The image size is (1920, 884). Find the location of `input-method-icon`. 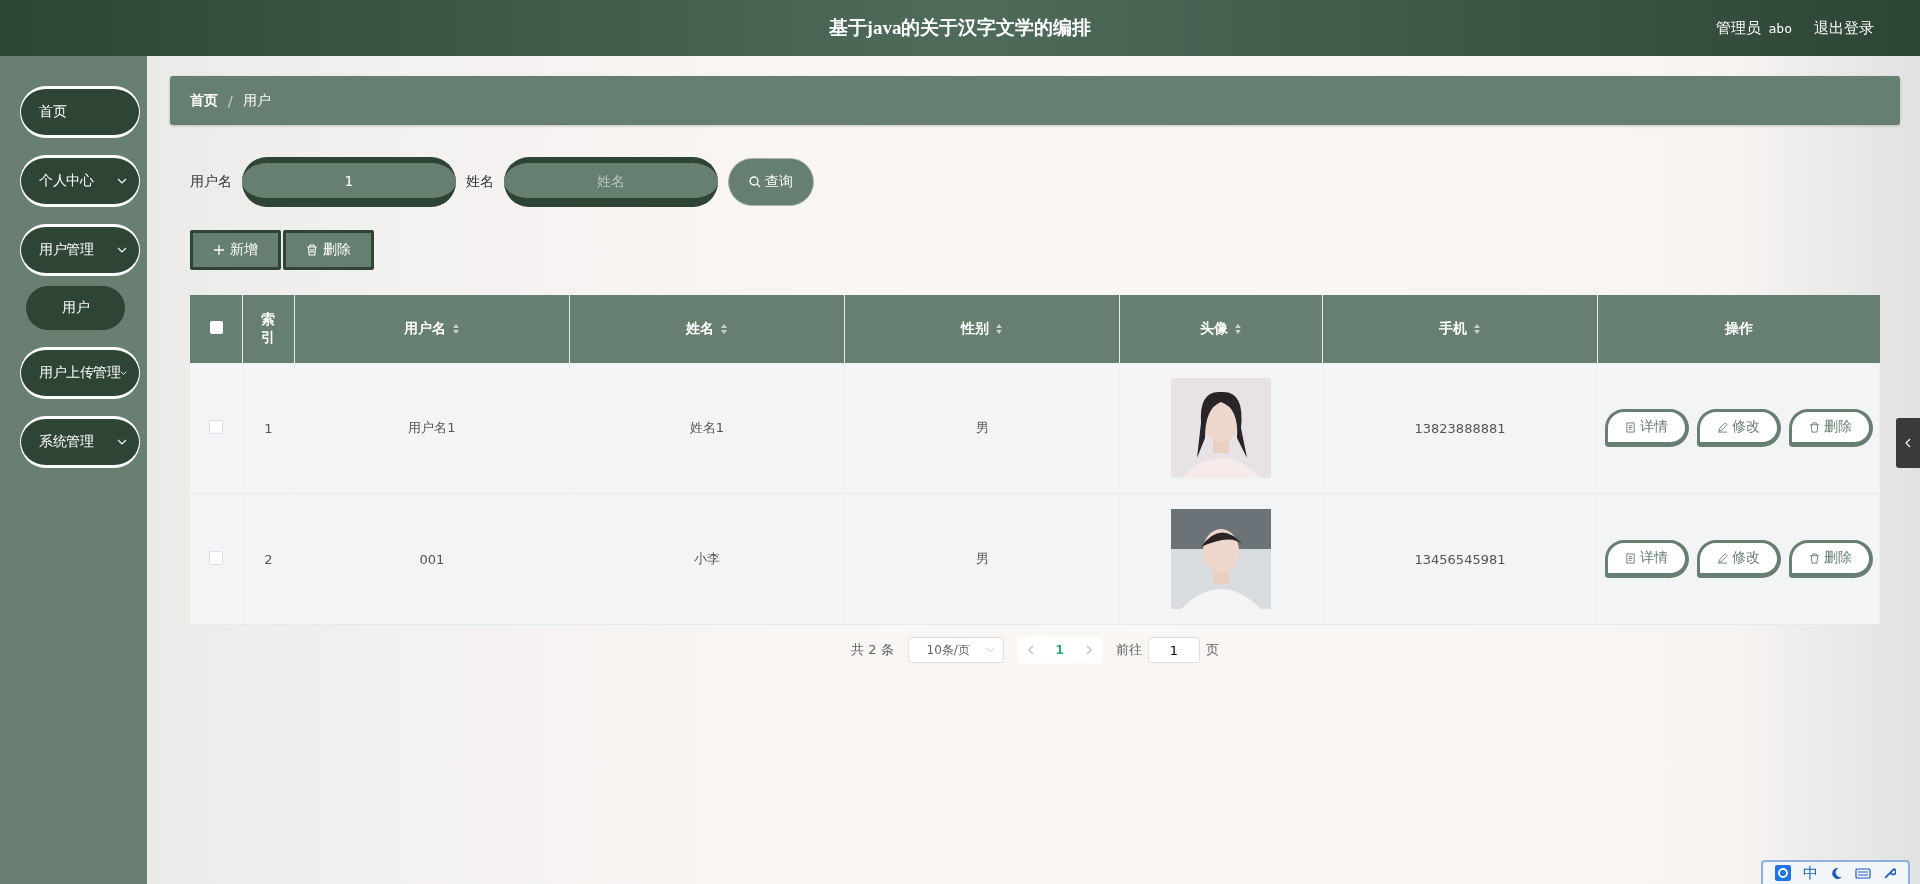

input-method-icon is located at coordinates (1783, 873).